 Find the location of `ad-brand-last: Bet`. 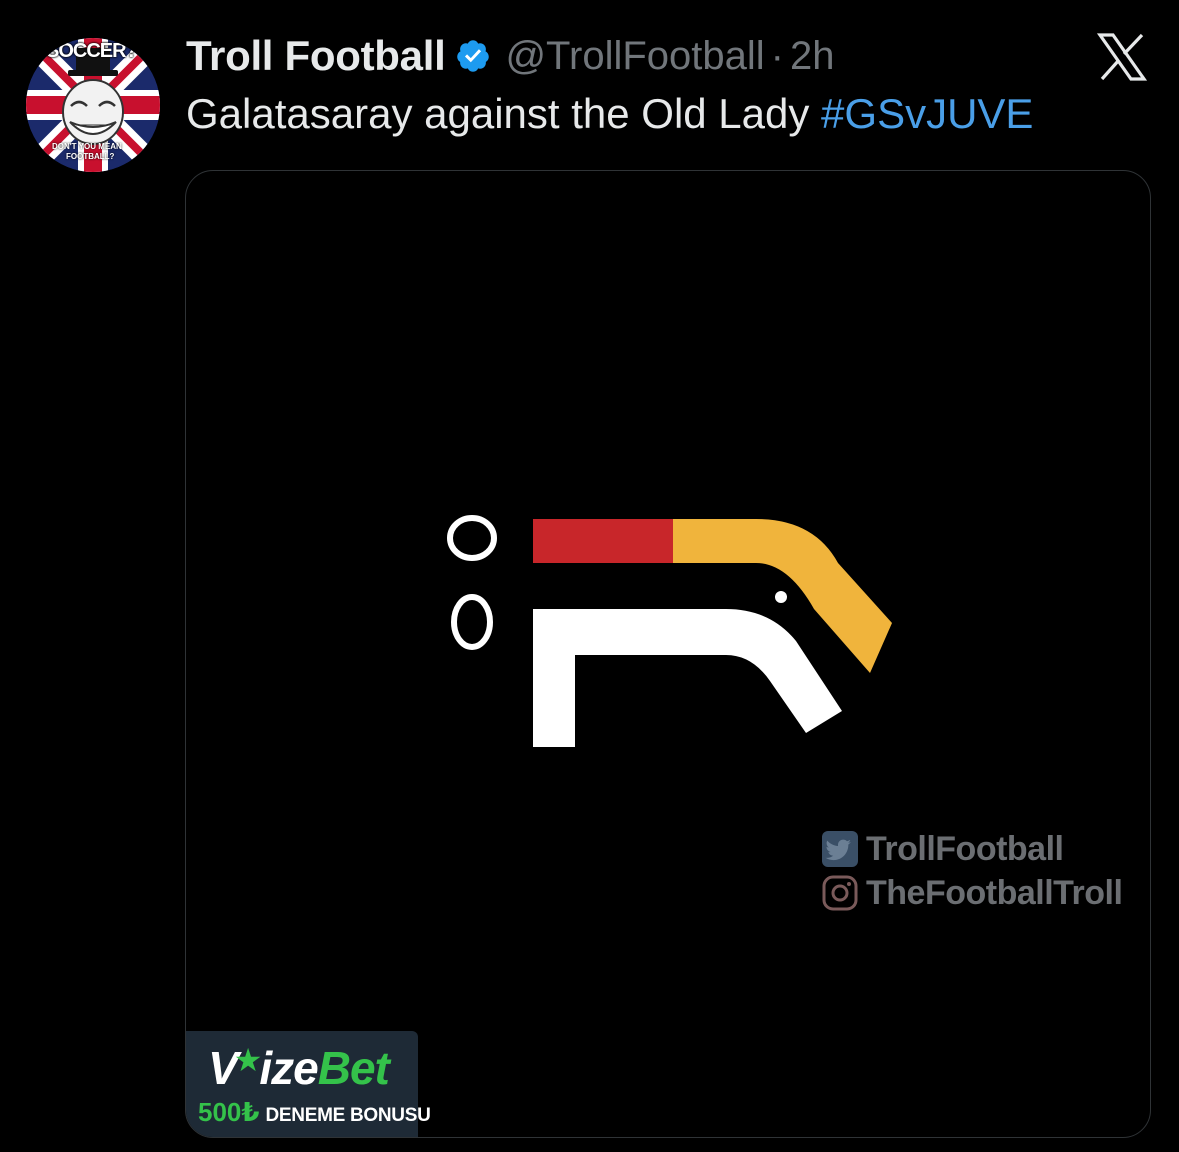

ad-brand-last: Bet is located at coordinates (353, 1068).